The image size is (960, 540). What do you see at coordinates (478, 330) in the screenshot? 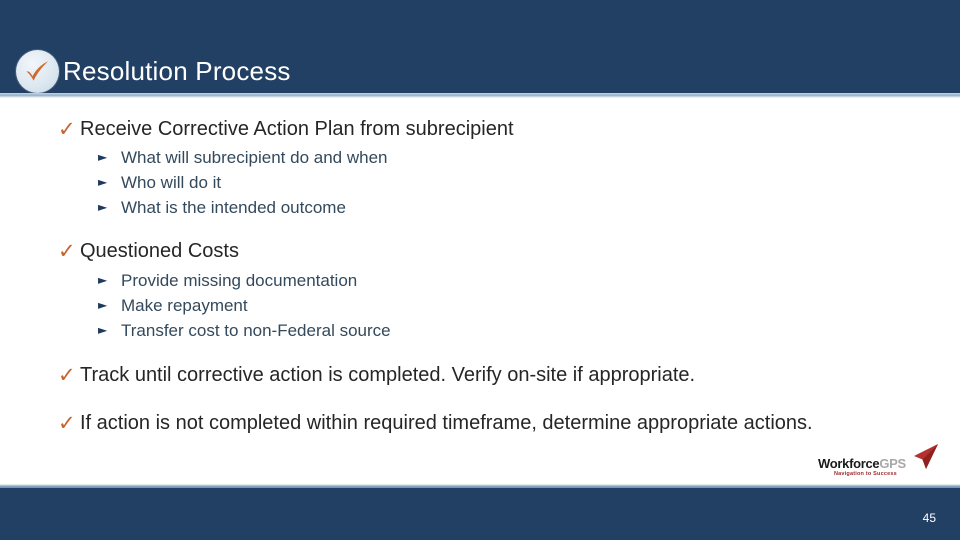
I see `sub-bullet-item: ► Transfer cost to non-Federal source` at bounding box center [478, 330].